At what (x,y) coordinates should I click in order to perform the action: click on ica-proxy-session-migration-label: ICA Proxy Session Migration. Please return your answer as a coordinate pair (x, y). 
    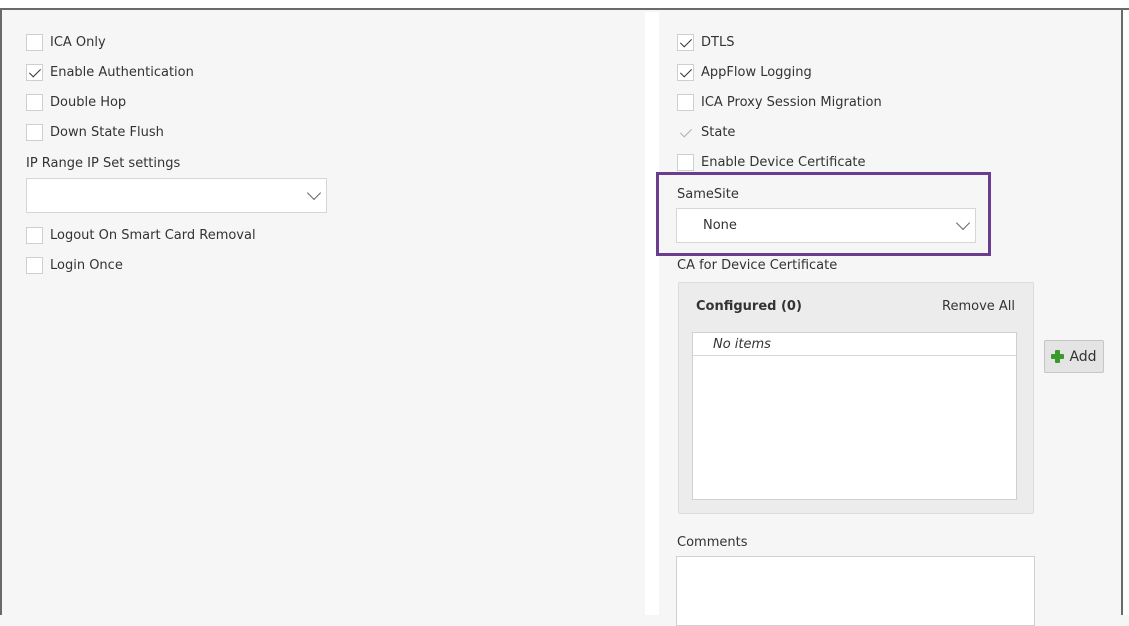
    Looking at the image, I should click on (791, 102).